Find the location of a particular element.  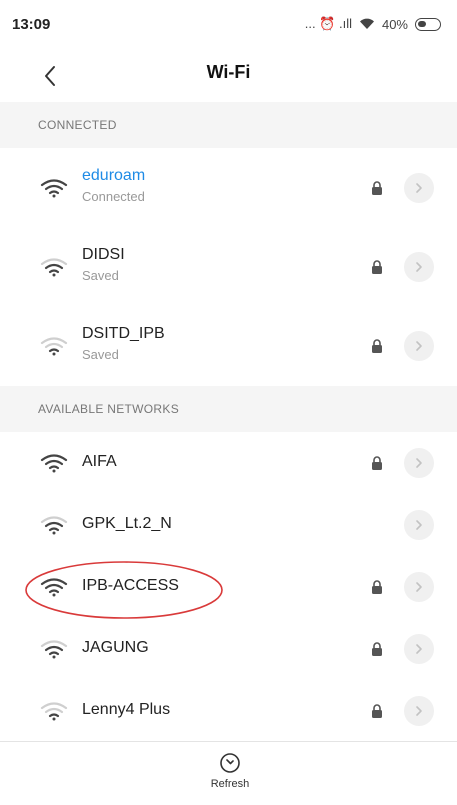

refresh-icon is located at coordinates (230, 763).